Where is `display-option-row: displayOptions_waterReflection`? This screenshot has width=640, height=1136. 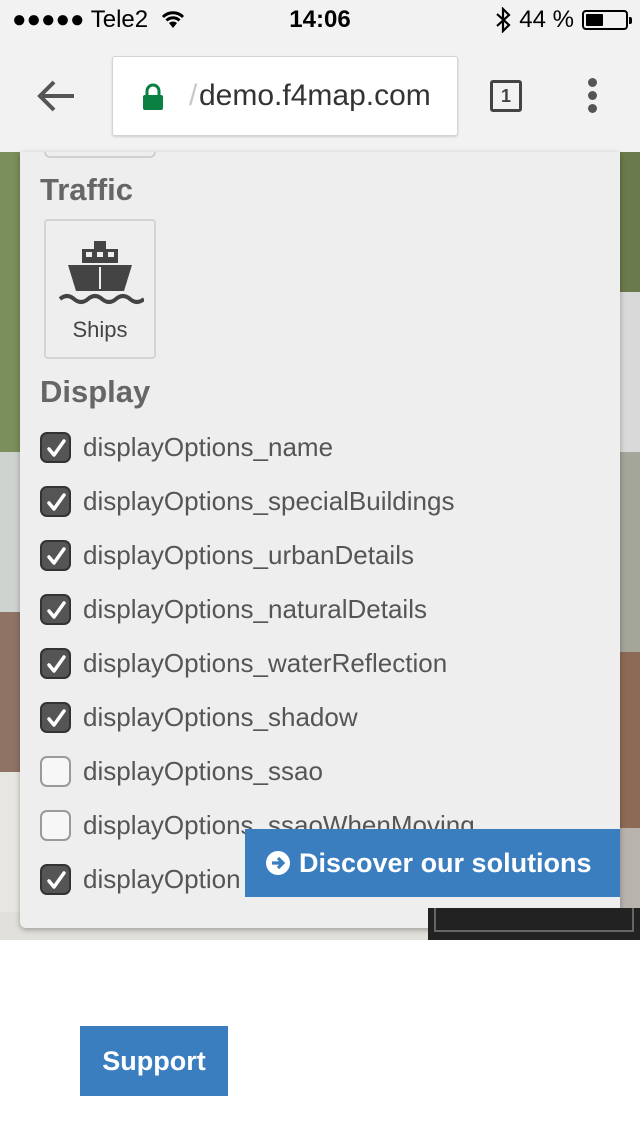 display-option-row: displayOptions_waterReflection is located at coordinates (243, 663).